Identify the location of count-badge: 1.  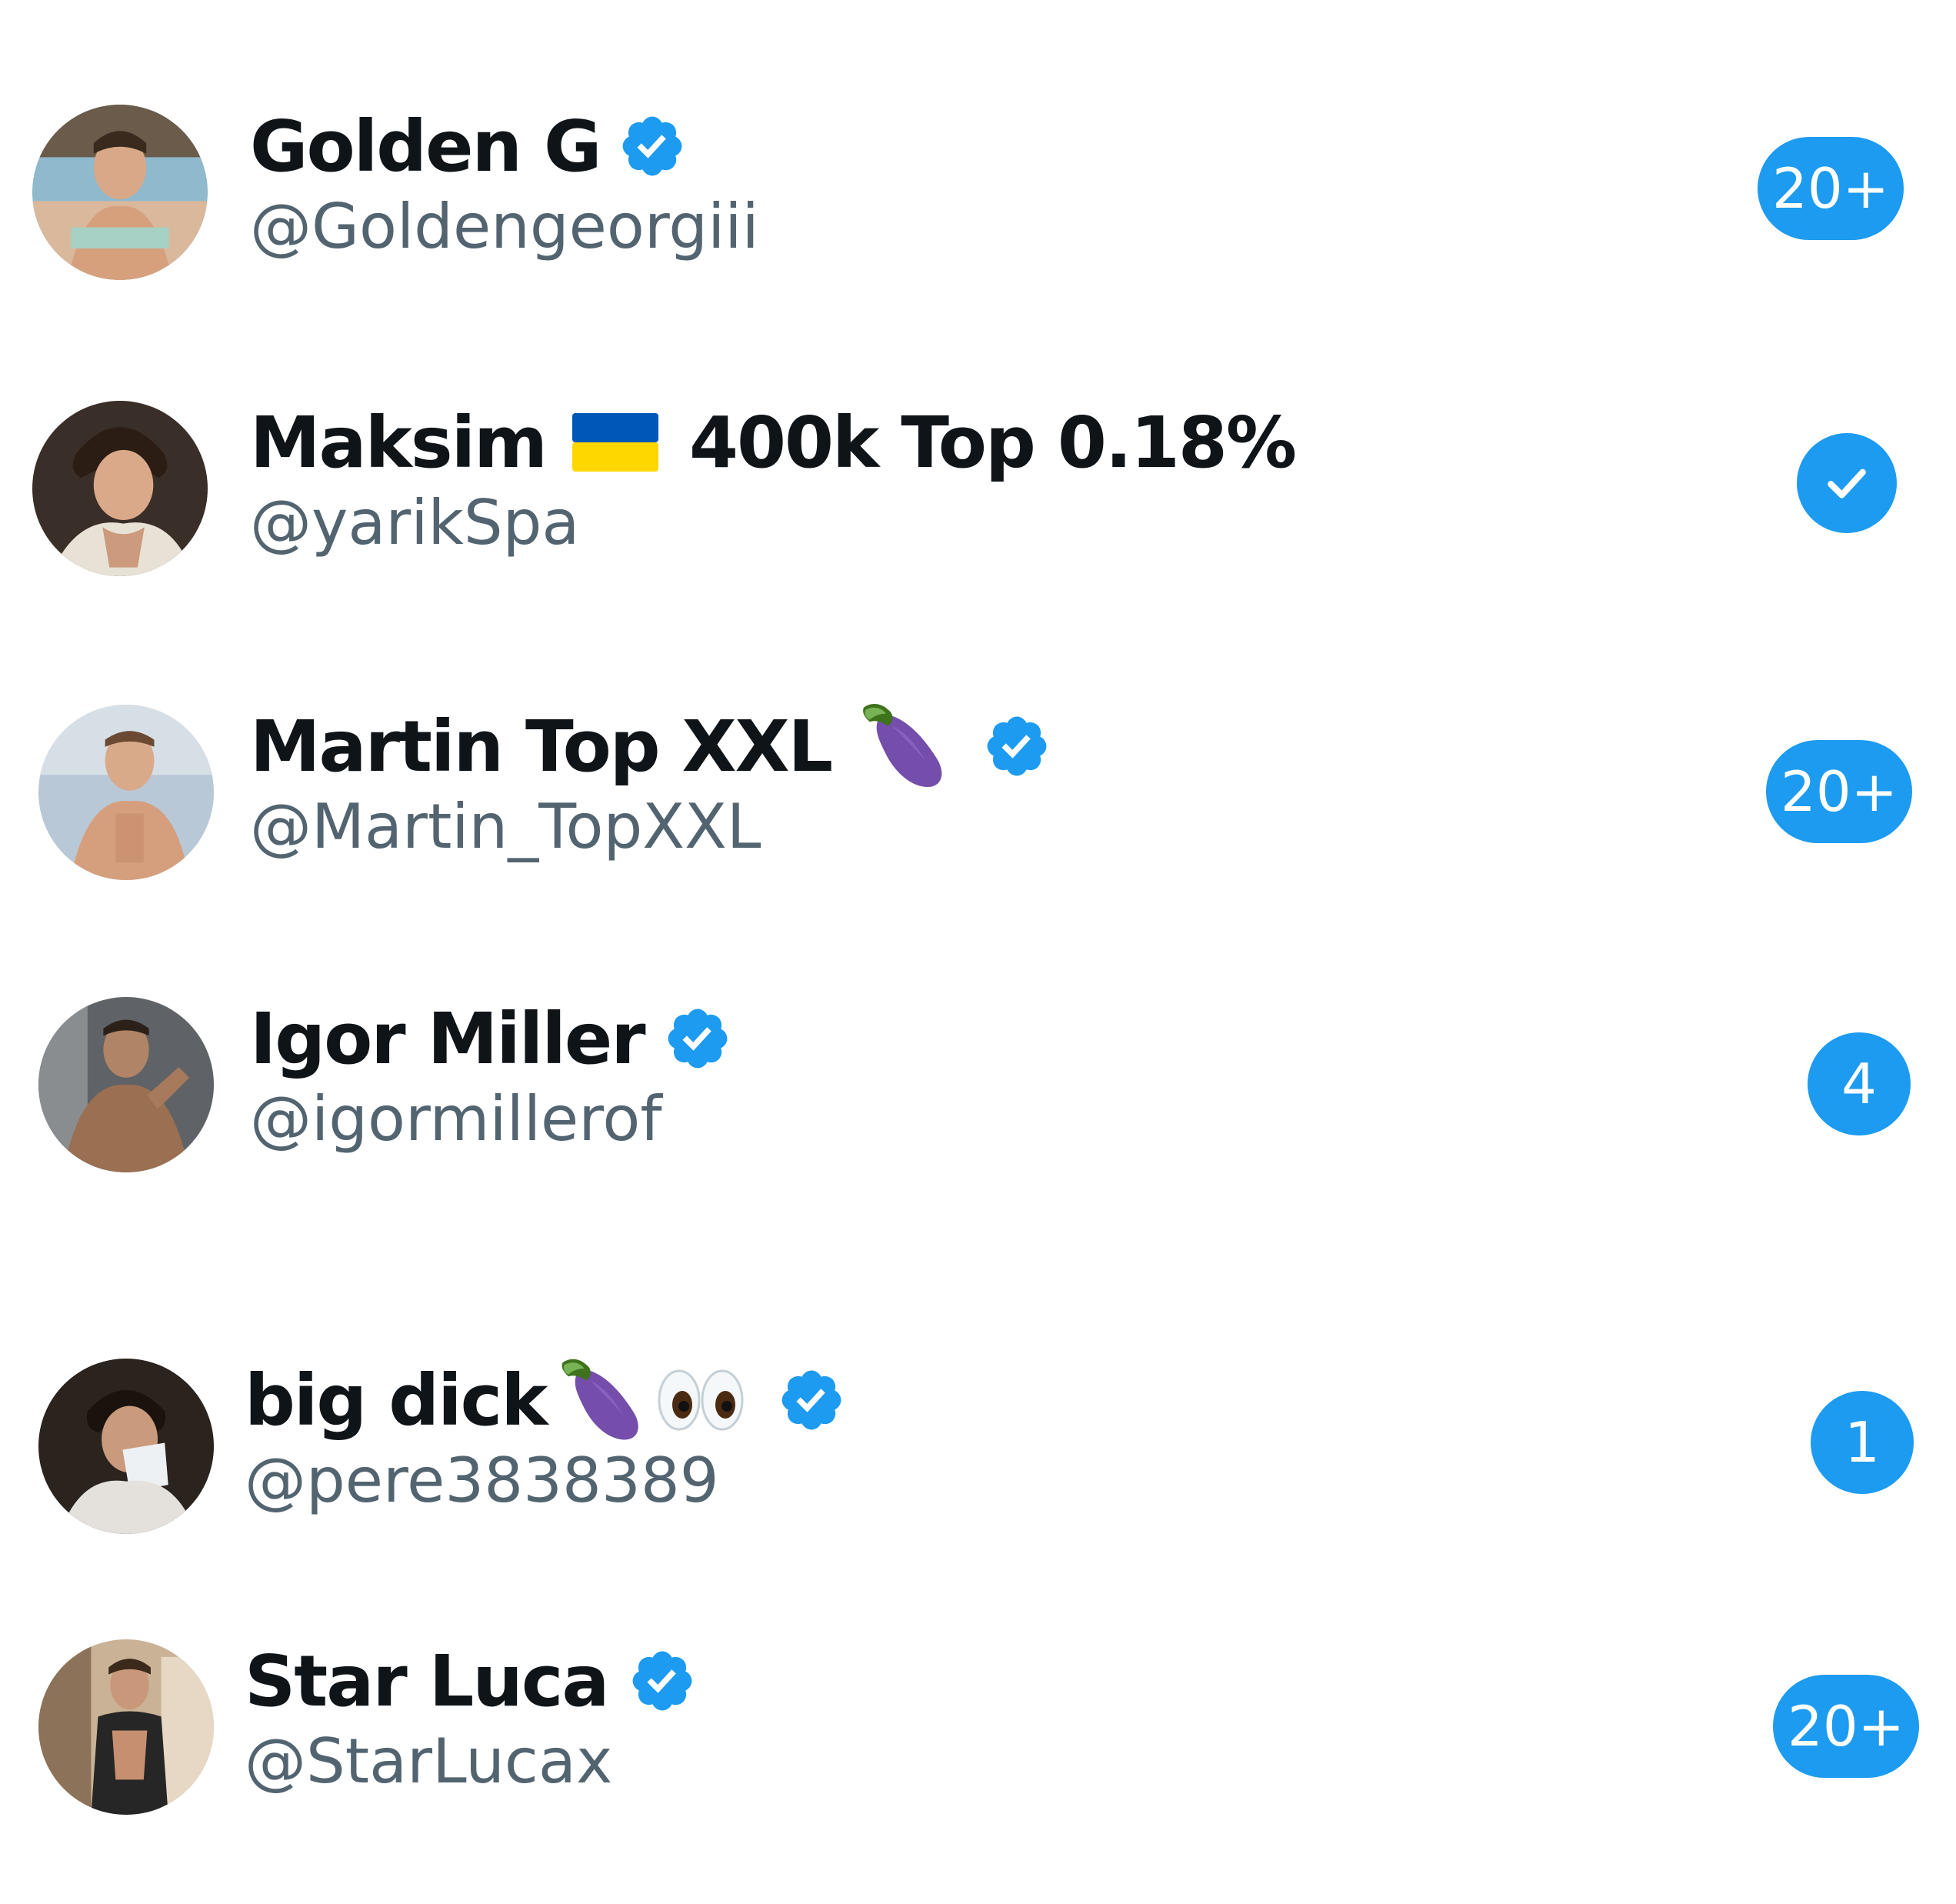
(1862, 1442).